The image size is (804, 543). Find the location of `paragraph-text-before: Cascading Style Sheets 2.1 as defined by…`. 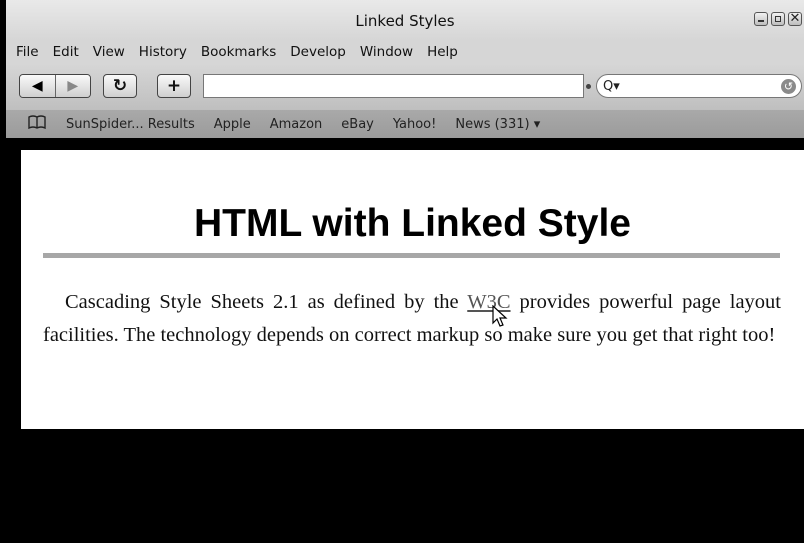

paragraph-text-before: Cascading Style Sheets 2.1 as defined by… is located at coordinates (266, 302).